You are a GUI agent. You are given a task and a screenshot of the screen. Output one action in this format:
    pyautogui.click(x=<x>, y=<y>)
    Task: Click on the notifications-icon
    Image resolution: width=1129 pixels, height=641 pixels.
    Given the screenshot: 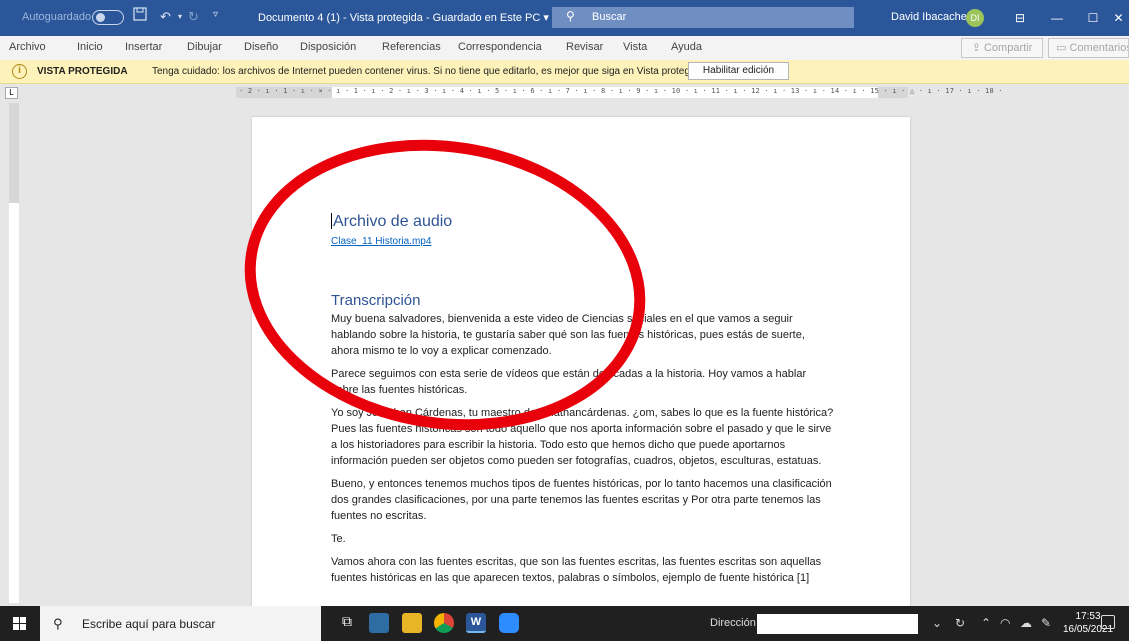 What is the action you would take?
    pyautogui.click(x=1108, y=622)
    